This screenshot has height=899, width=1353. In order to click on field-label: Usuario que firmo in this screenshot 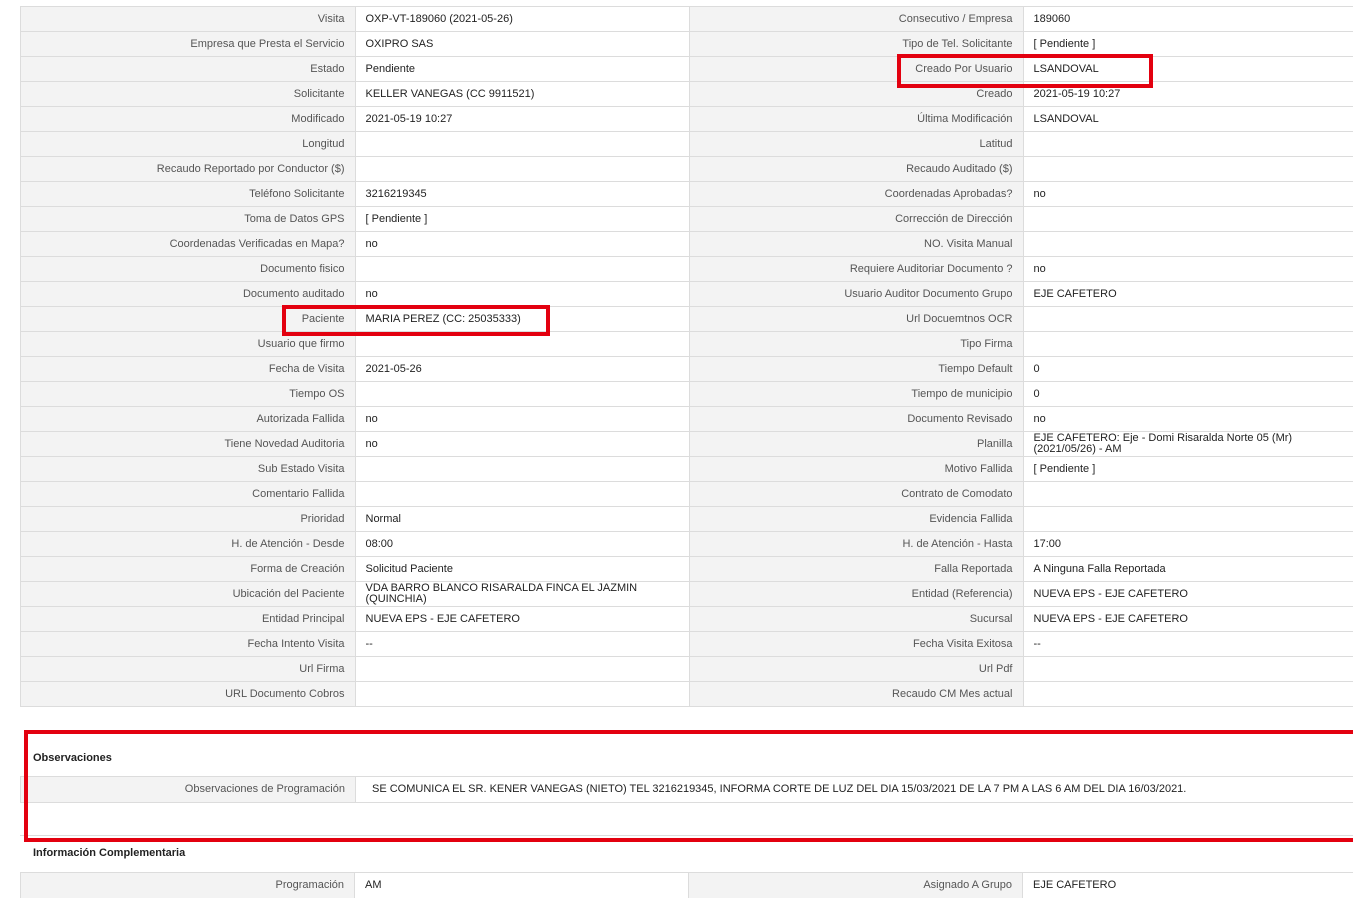, I will do `click(188, 344)`.